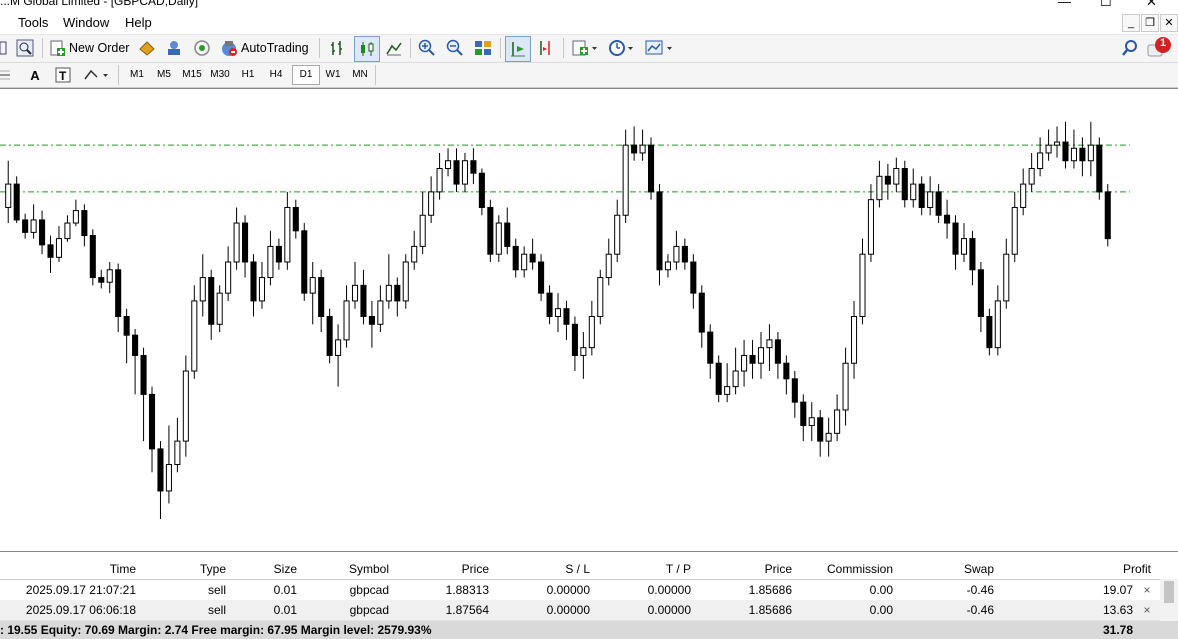  Describe the element at coordinates (585, 48) in the screenshot. I see `indicators-dropdown-icon` at that location.